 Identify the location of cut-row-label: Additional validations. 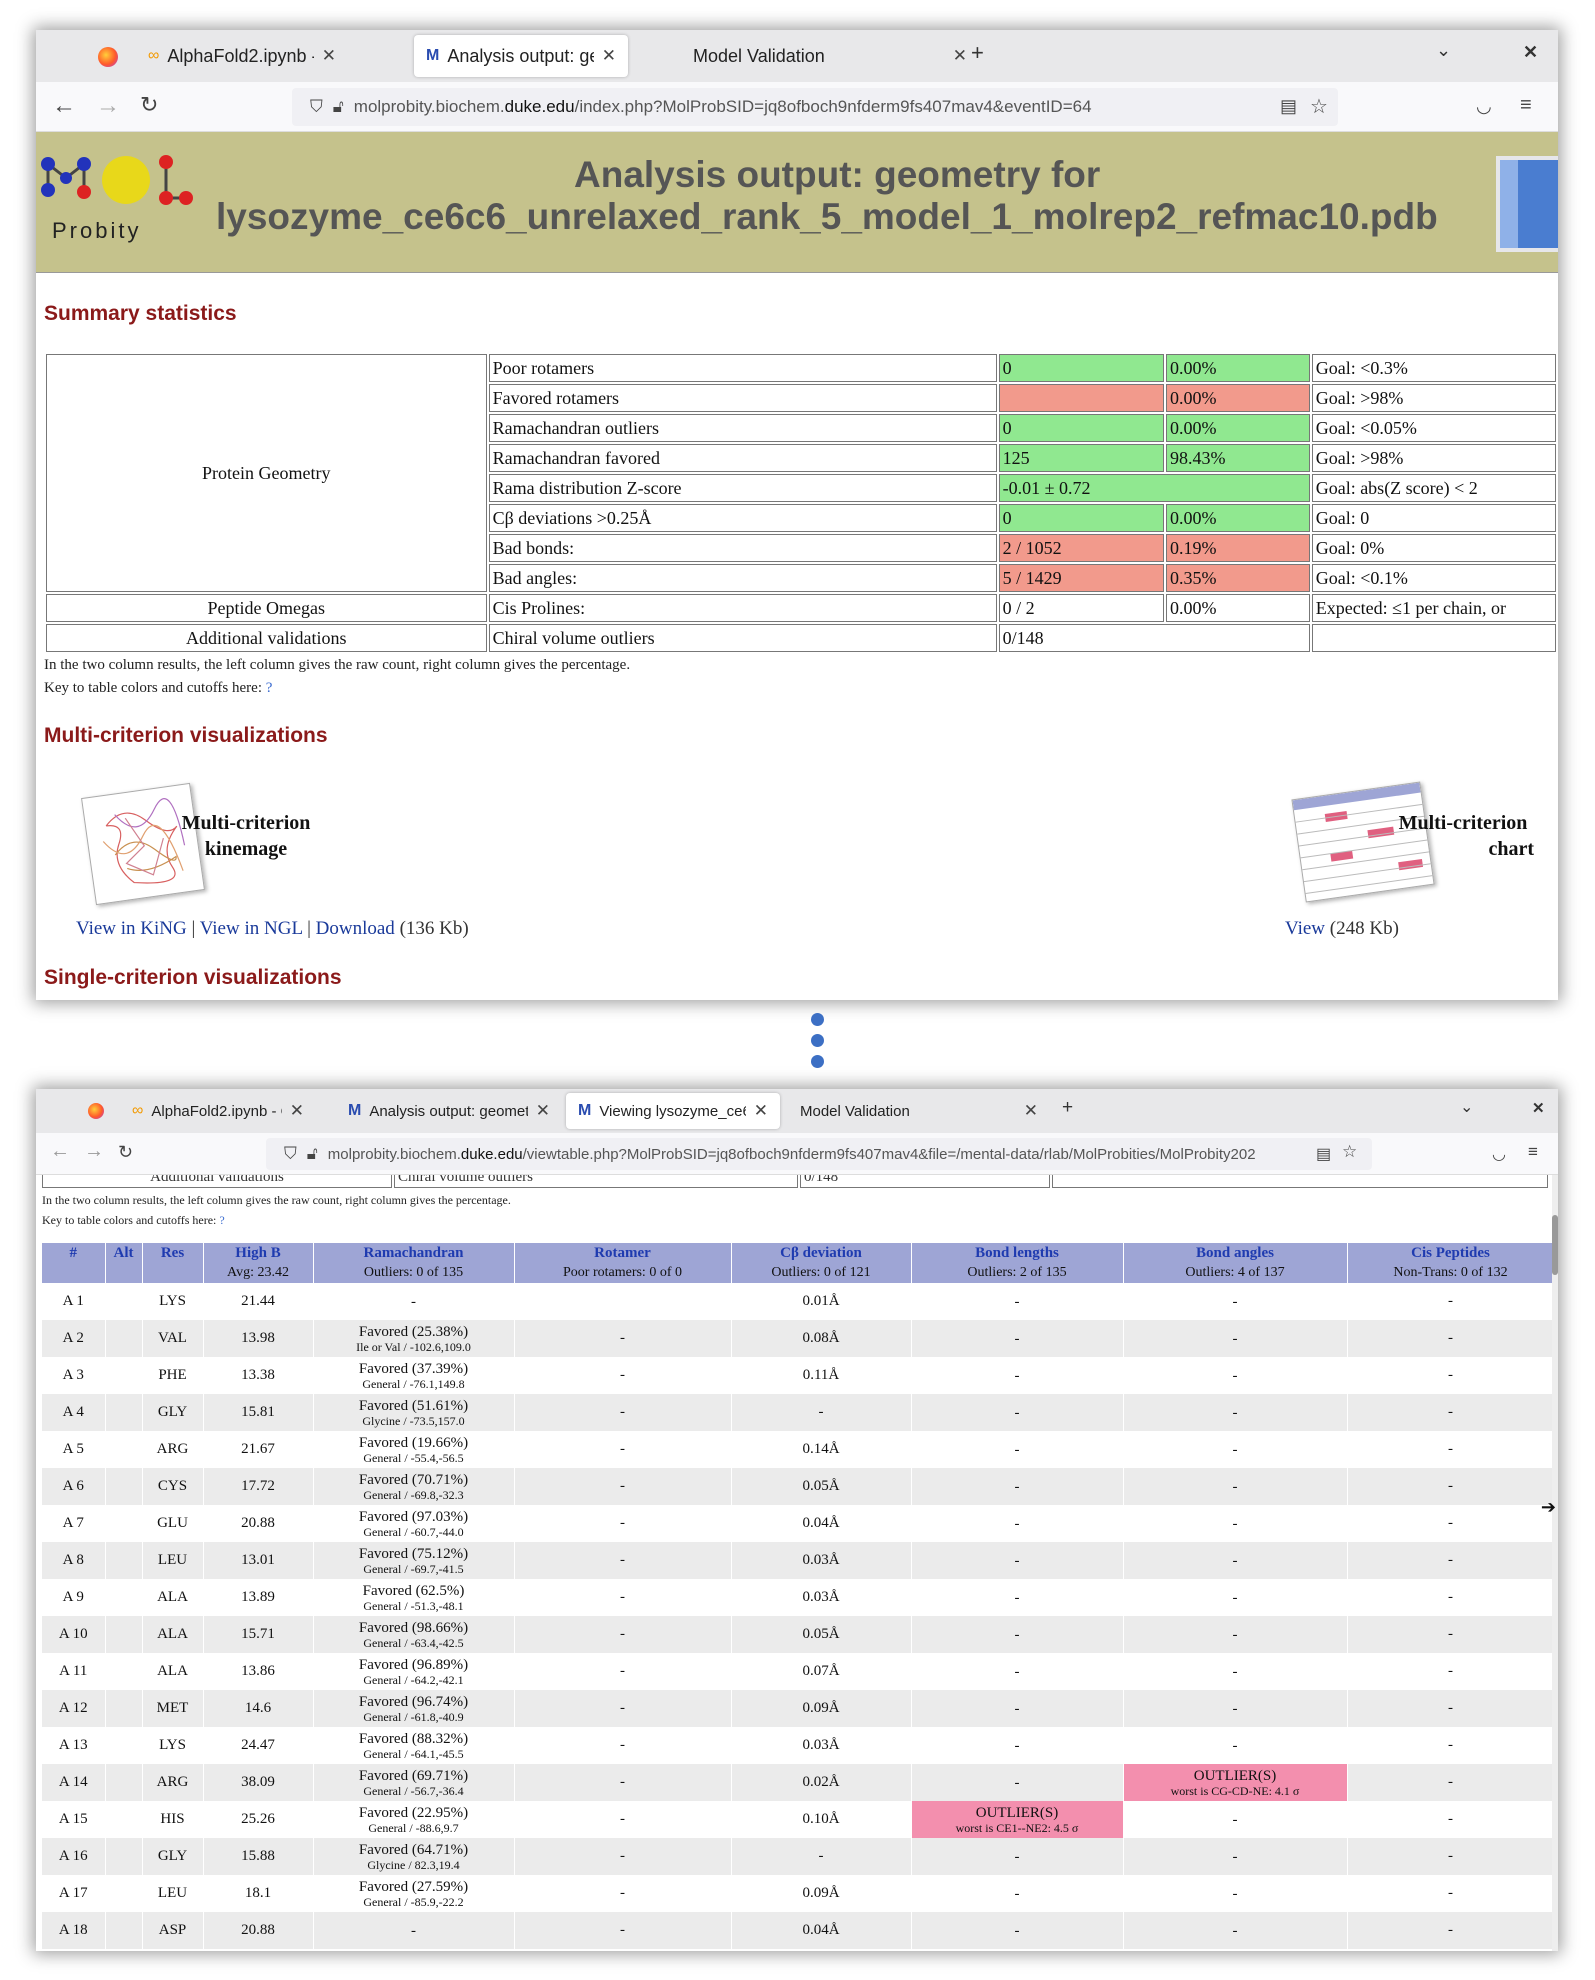
(217, 1181).